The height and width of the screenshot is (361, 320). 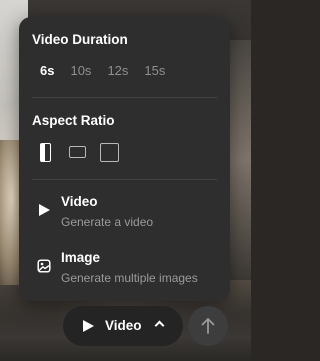 I want to click on mode-option-description: Generate multiple images, so click(x=129, y=278).